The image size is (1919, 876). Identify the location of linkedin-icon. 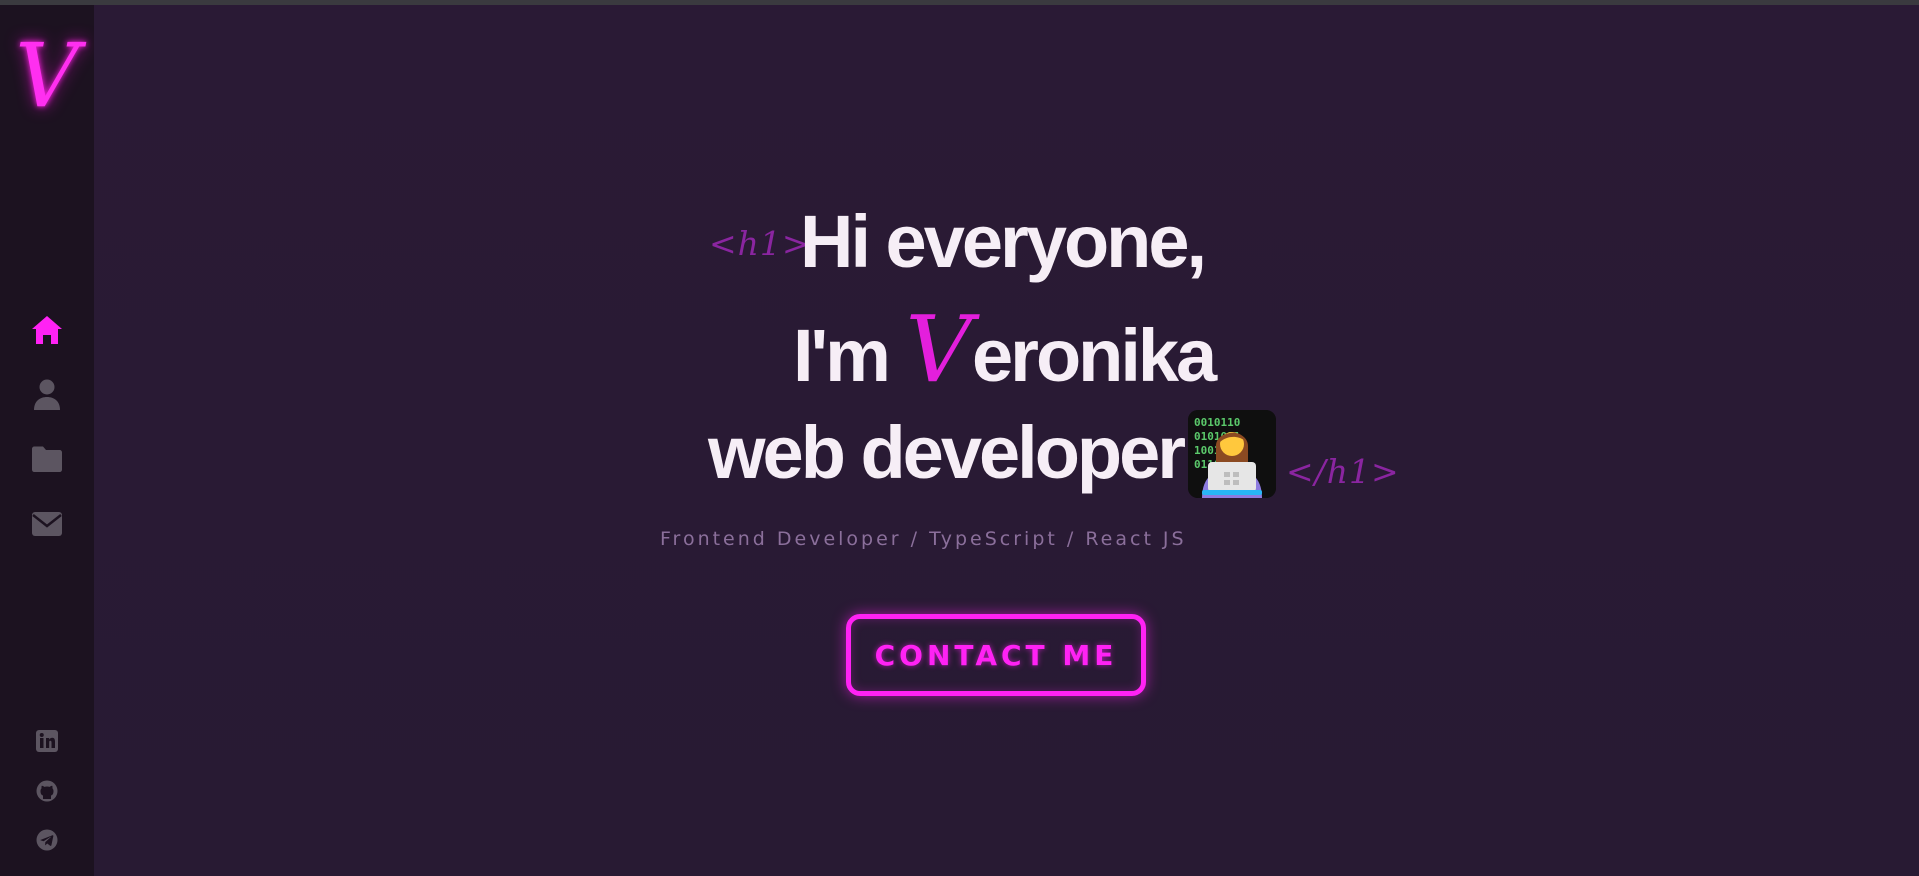
(47, 741).